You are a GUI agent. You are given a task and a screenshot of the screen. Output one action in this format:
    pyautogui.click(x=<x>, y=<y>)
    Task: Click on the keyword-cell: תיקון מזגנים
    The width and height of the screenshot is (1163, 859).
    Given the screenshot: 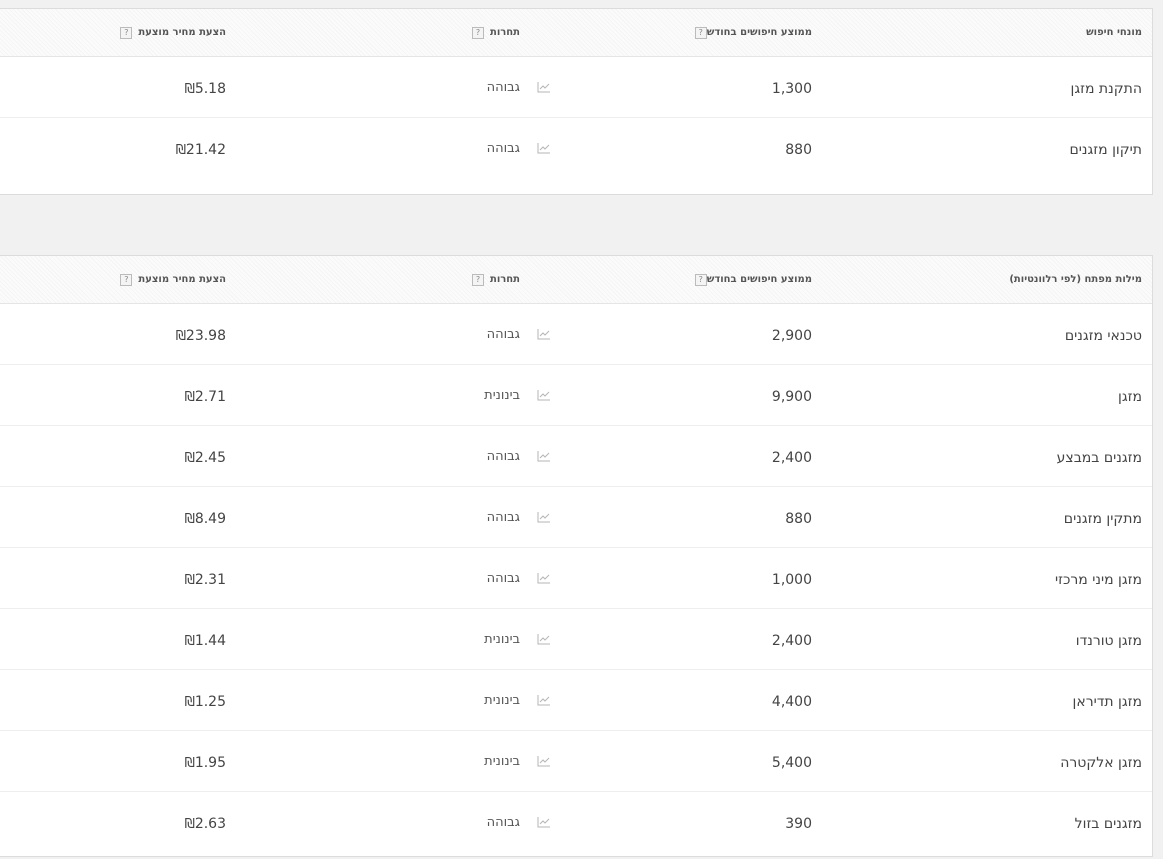 What is the action you would take?
    pyautogui.click(x=1106, y=149)
    